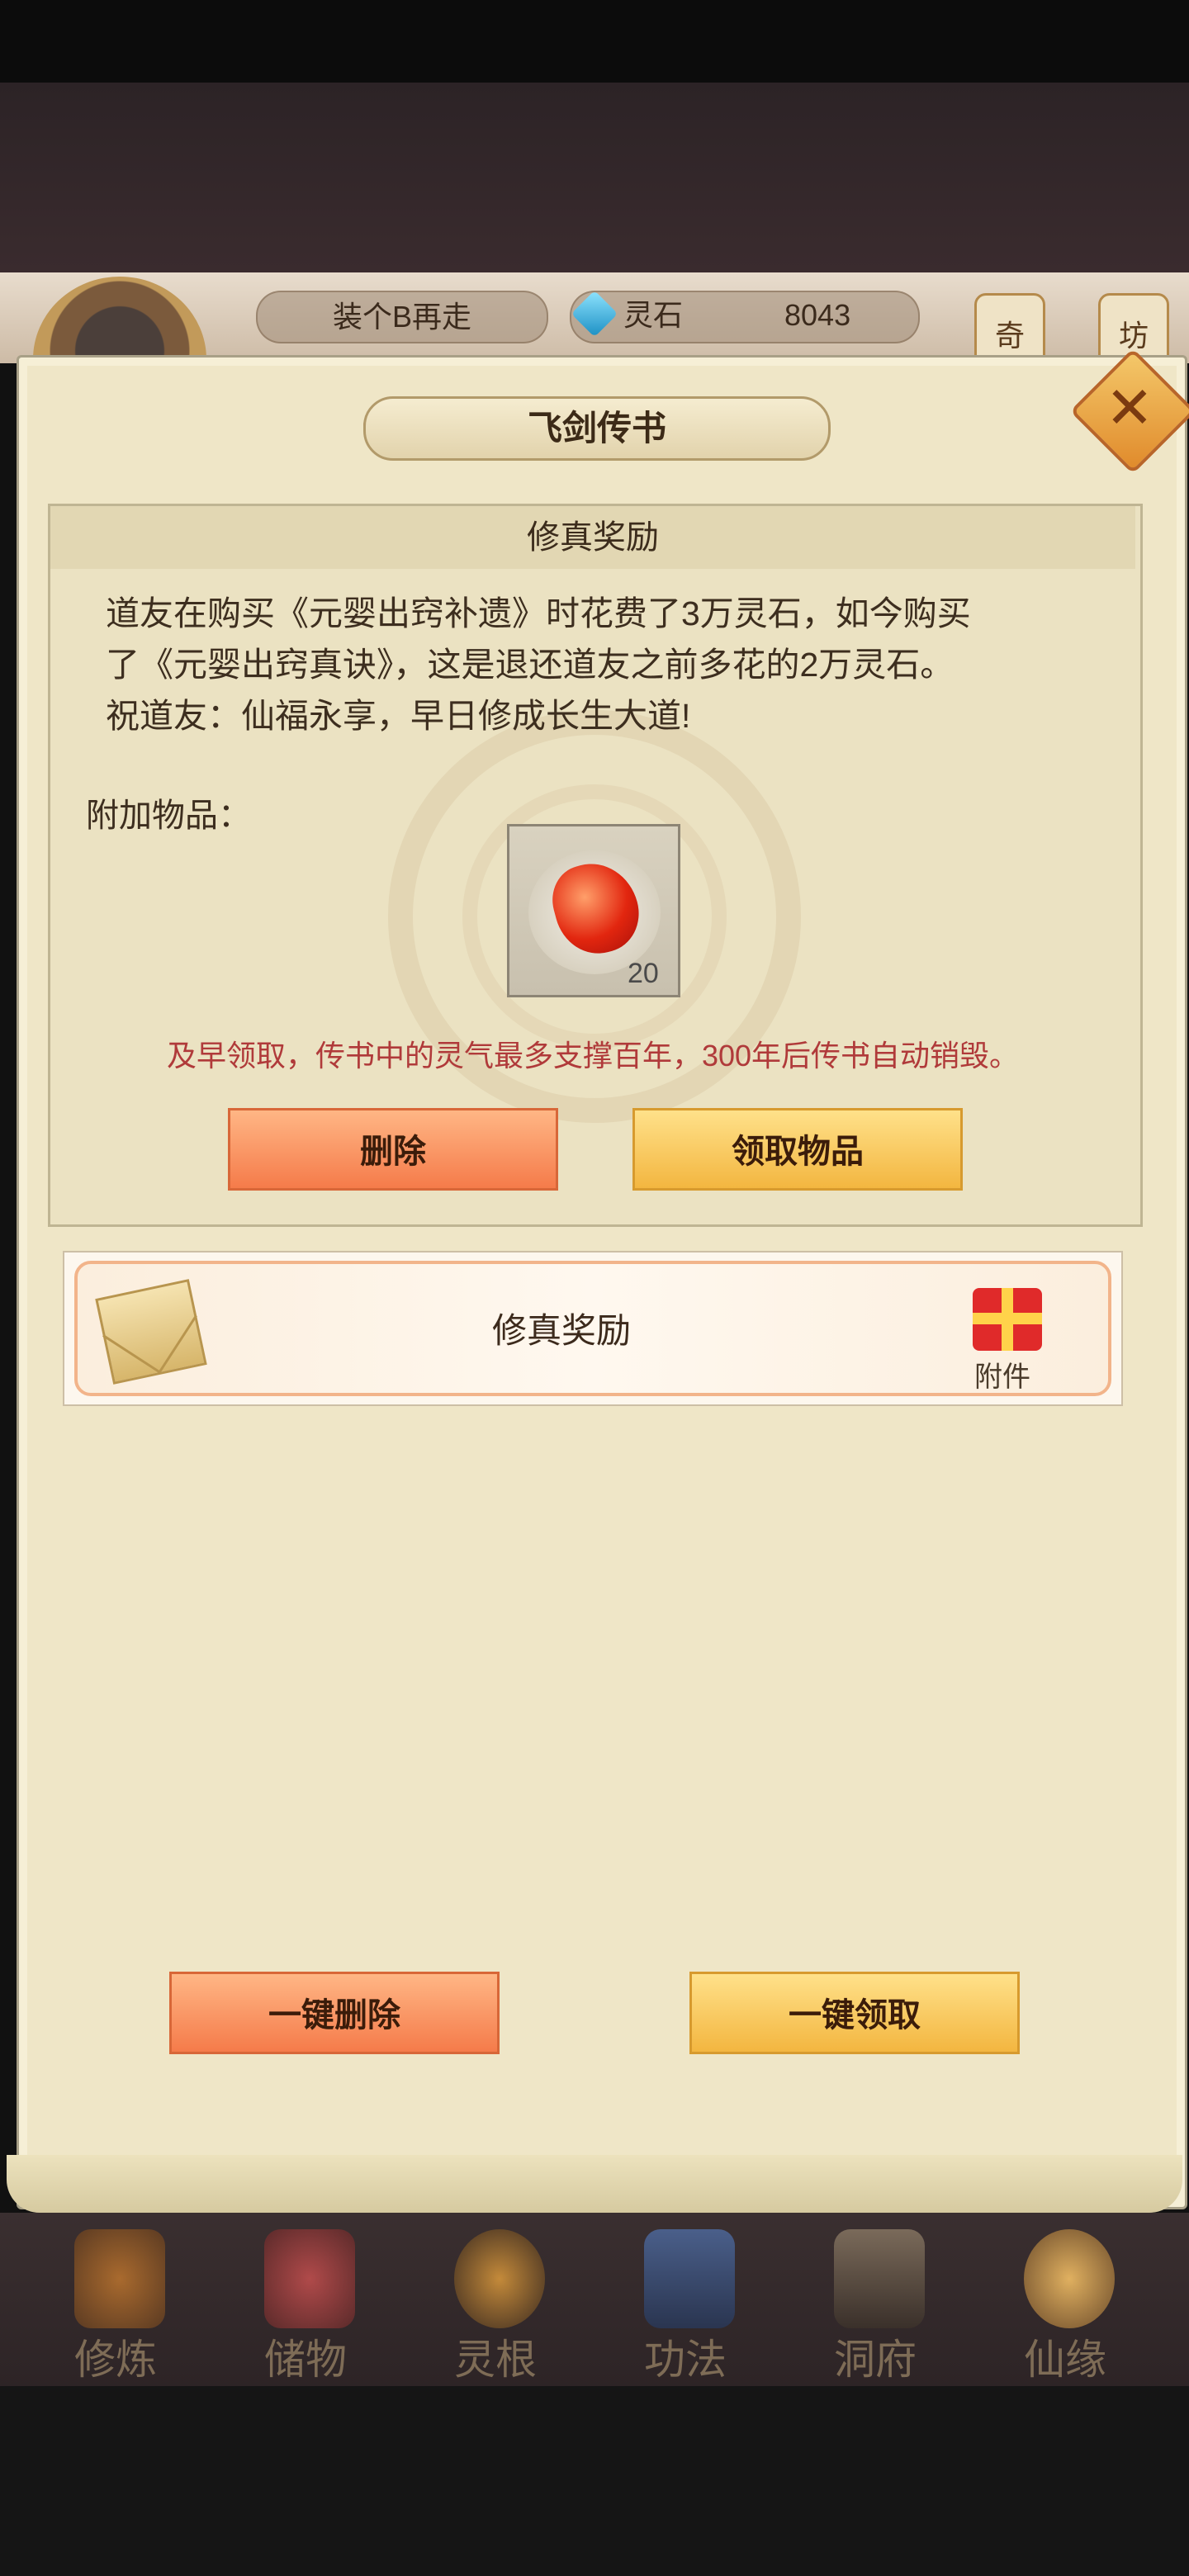 The height and width of the screenshot is (2576, 1189). I want to click on close-icon: ✕, so click(1129, 408).